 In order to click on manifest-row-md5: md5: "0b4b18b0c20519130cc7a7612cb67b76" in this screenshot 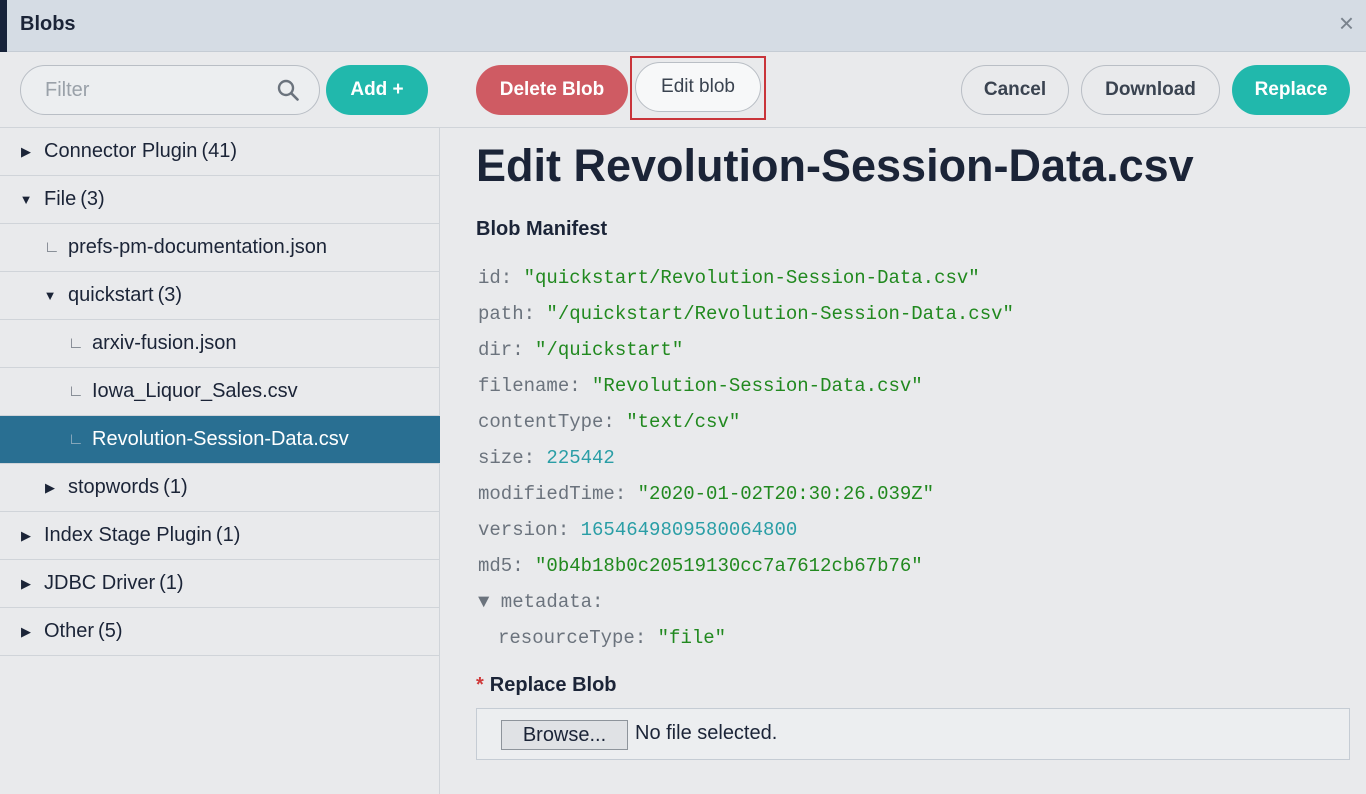, I will do `click(700, 566)`.